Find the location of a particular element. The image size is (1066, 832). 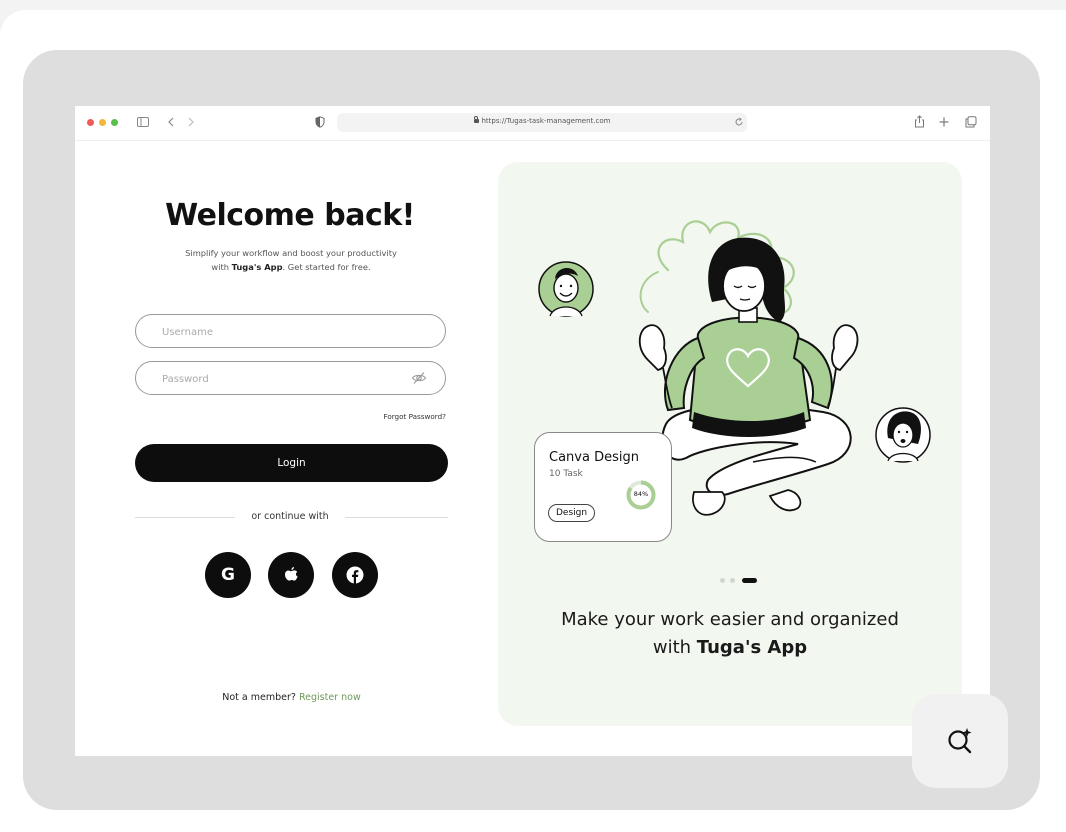

tabs-icon is located at coordinates (971, 122).